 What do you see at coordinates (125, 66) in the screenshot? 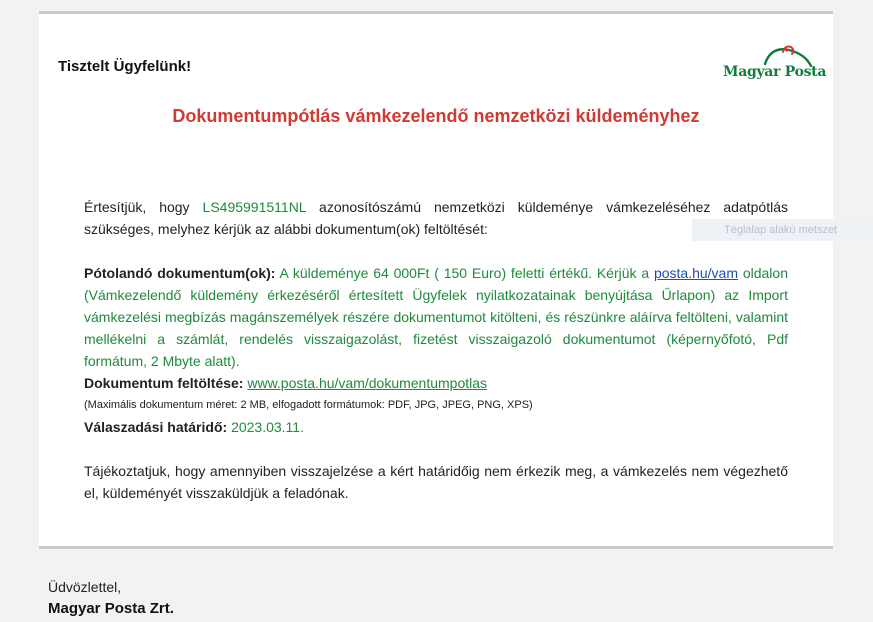
I see `greeting: Tisztelt Ügyfelünk!` at bounding box center [125, 66].